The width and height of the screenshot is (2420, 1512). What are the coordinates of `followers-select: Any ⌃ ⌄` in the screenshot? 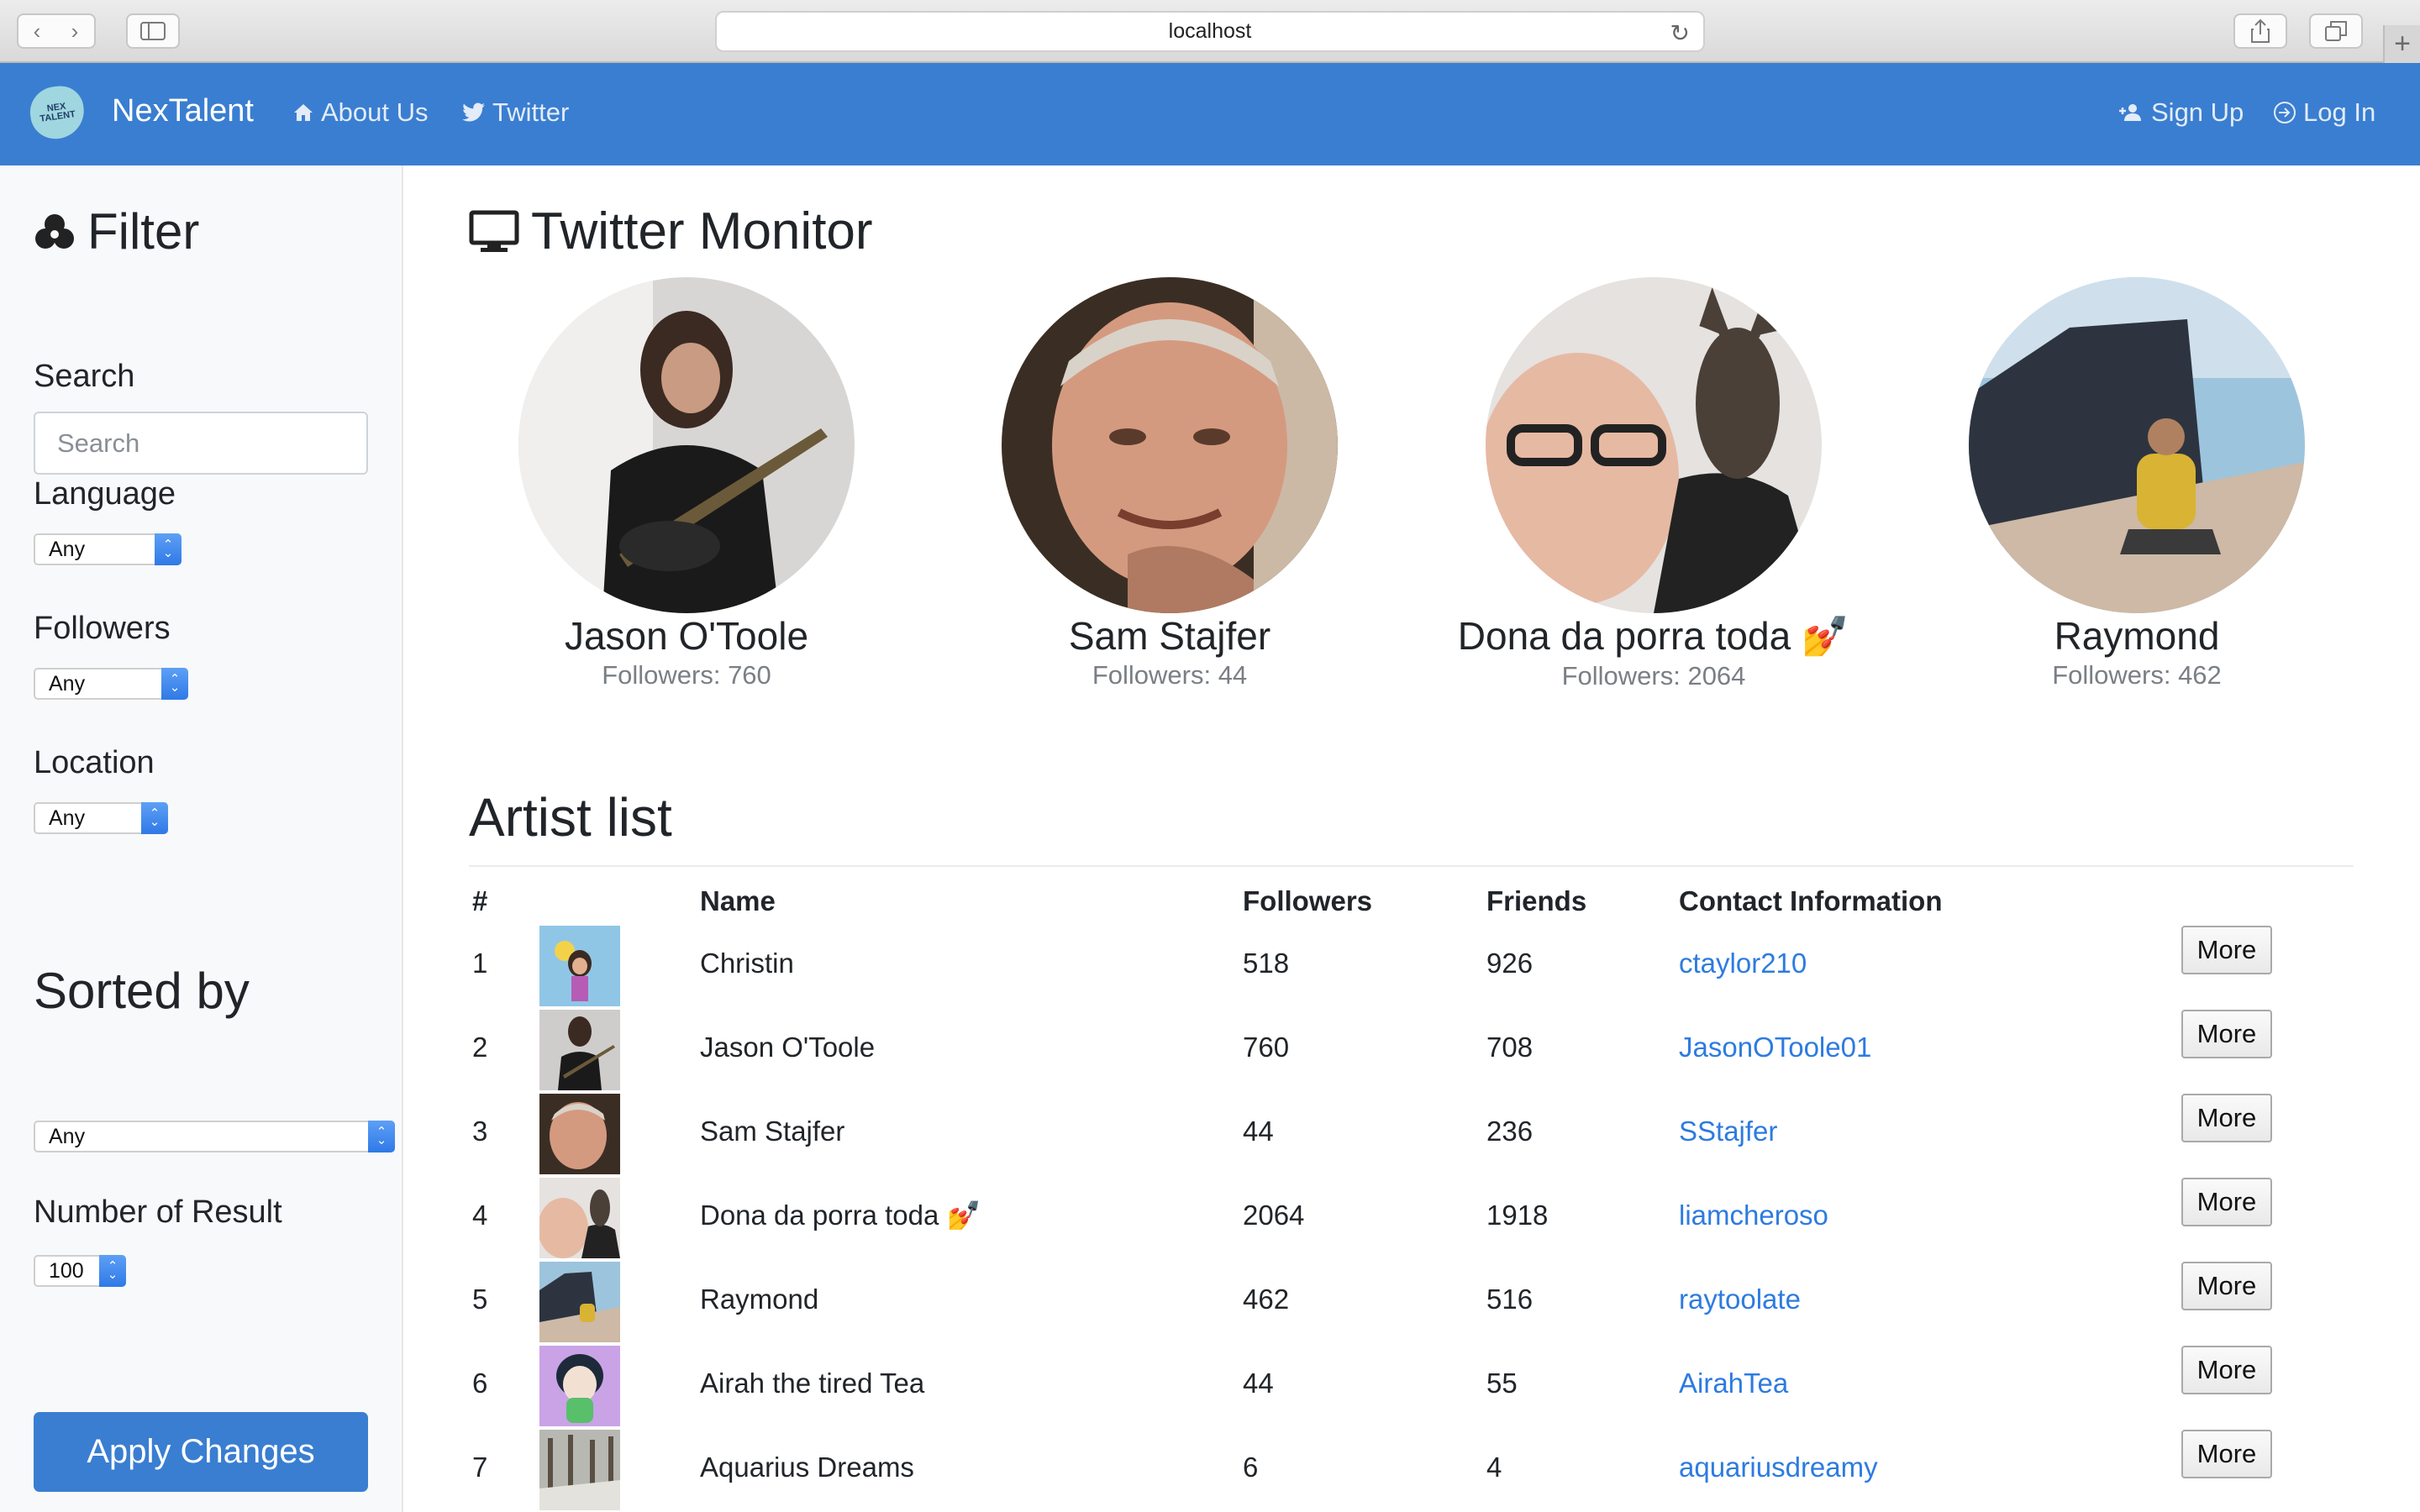 It's located at (111, 684).